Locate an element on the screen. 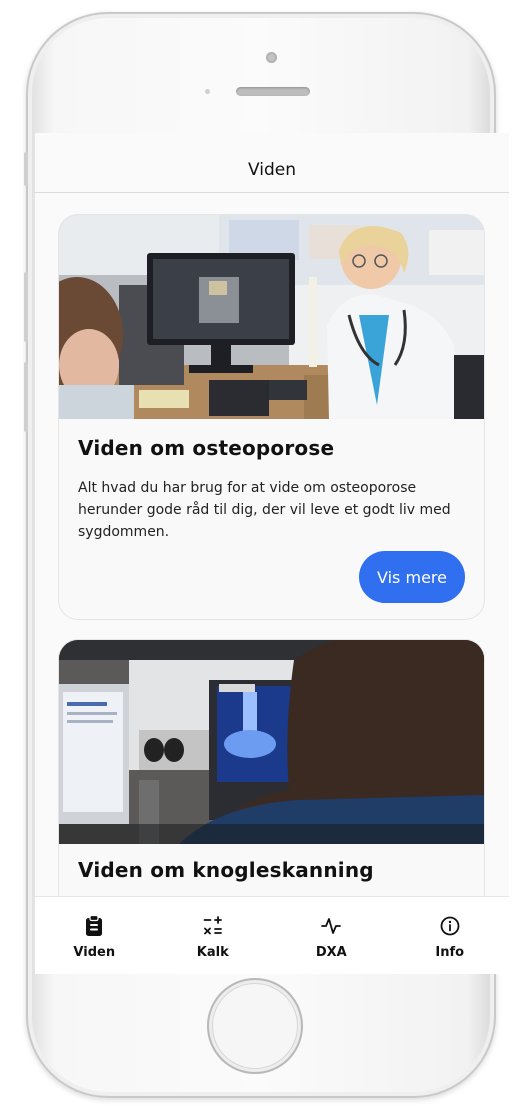 The width and height of the screenshot is (520, 1106). tab-bar: Viden Kalk DXA Info is located at coordinates (272, 935).